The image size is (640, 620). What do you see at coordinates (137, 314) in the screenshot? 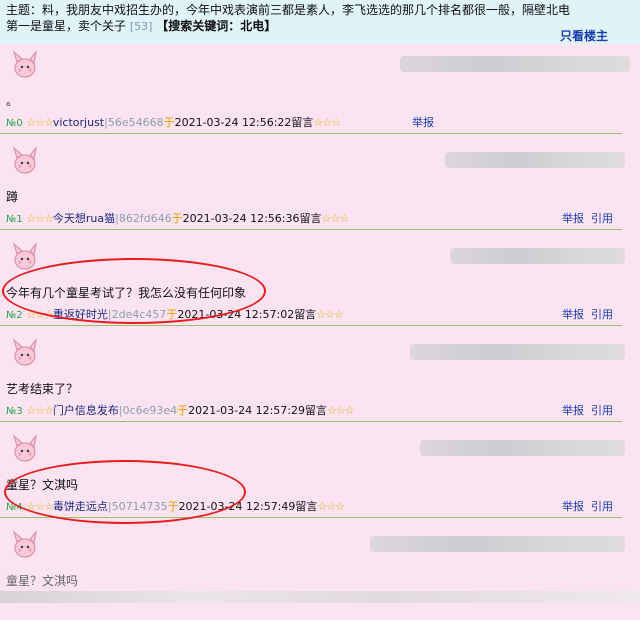
I see `user-hash: |2de4c457` at bounding box center [137, 314].